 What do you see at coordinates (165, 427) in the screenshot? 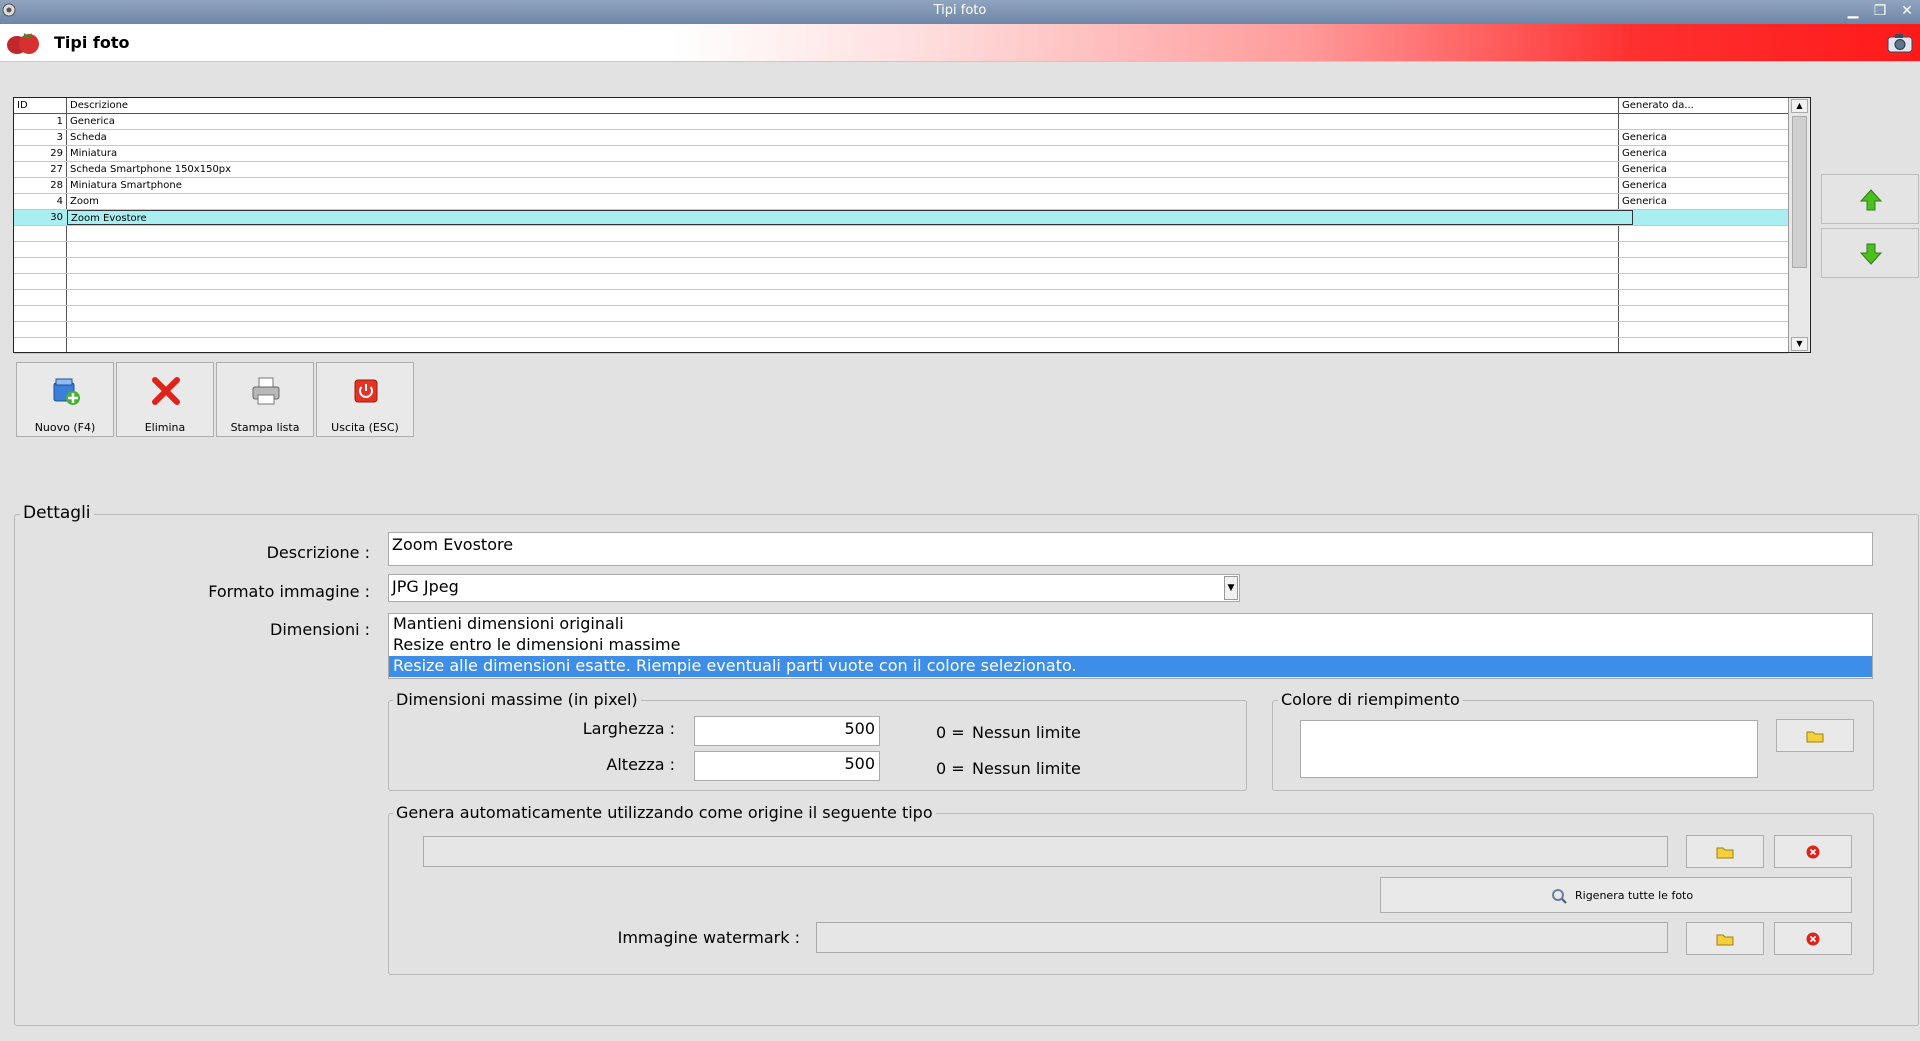
I see `delete-button-label: Elimina` at bounding box center [165, 427].